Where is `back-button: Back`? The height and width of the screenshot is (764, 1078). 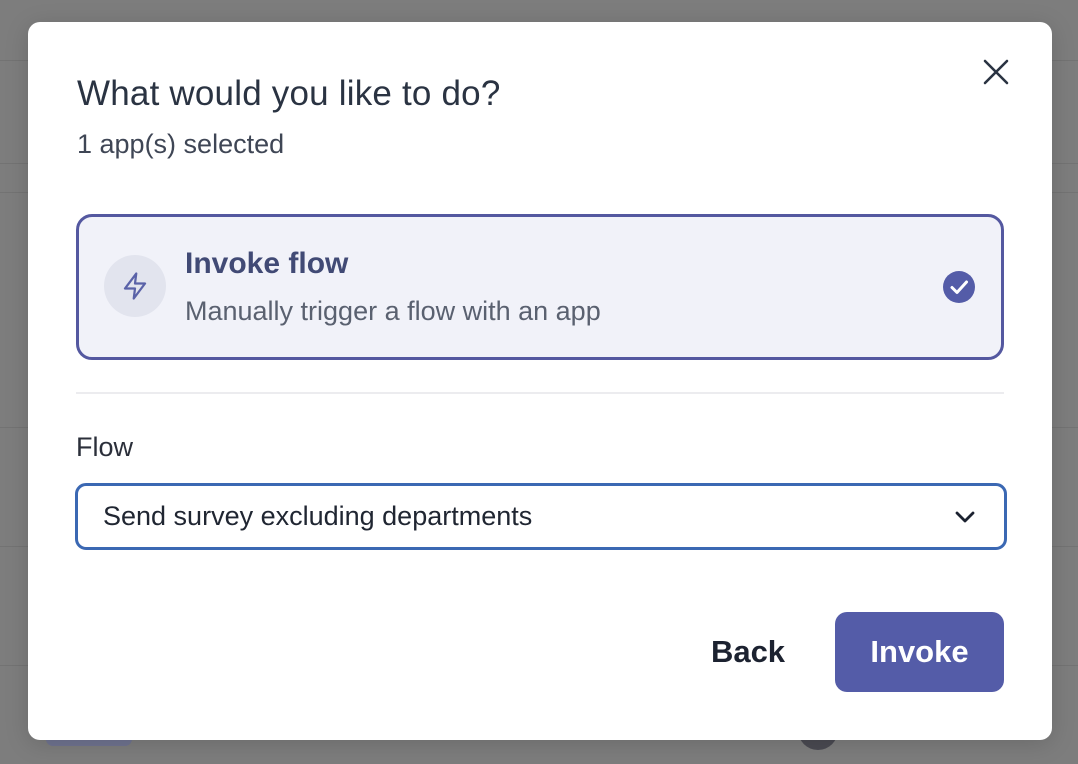 back-button: Back is located at coordinates (748, 652).